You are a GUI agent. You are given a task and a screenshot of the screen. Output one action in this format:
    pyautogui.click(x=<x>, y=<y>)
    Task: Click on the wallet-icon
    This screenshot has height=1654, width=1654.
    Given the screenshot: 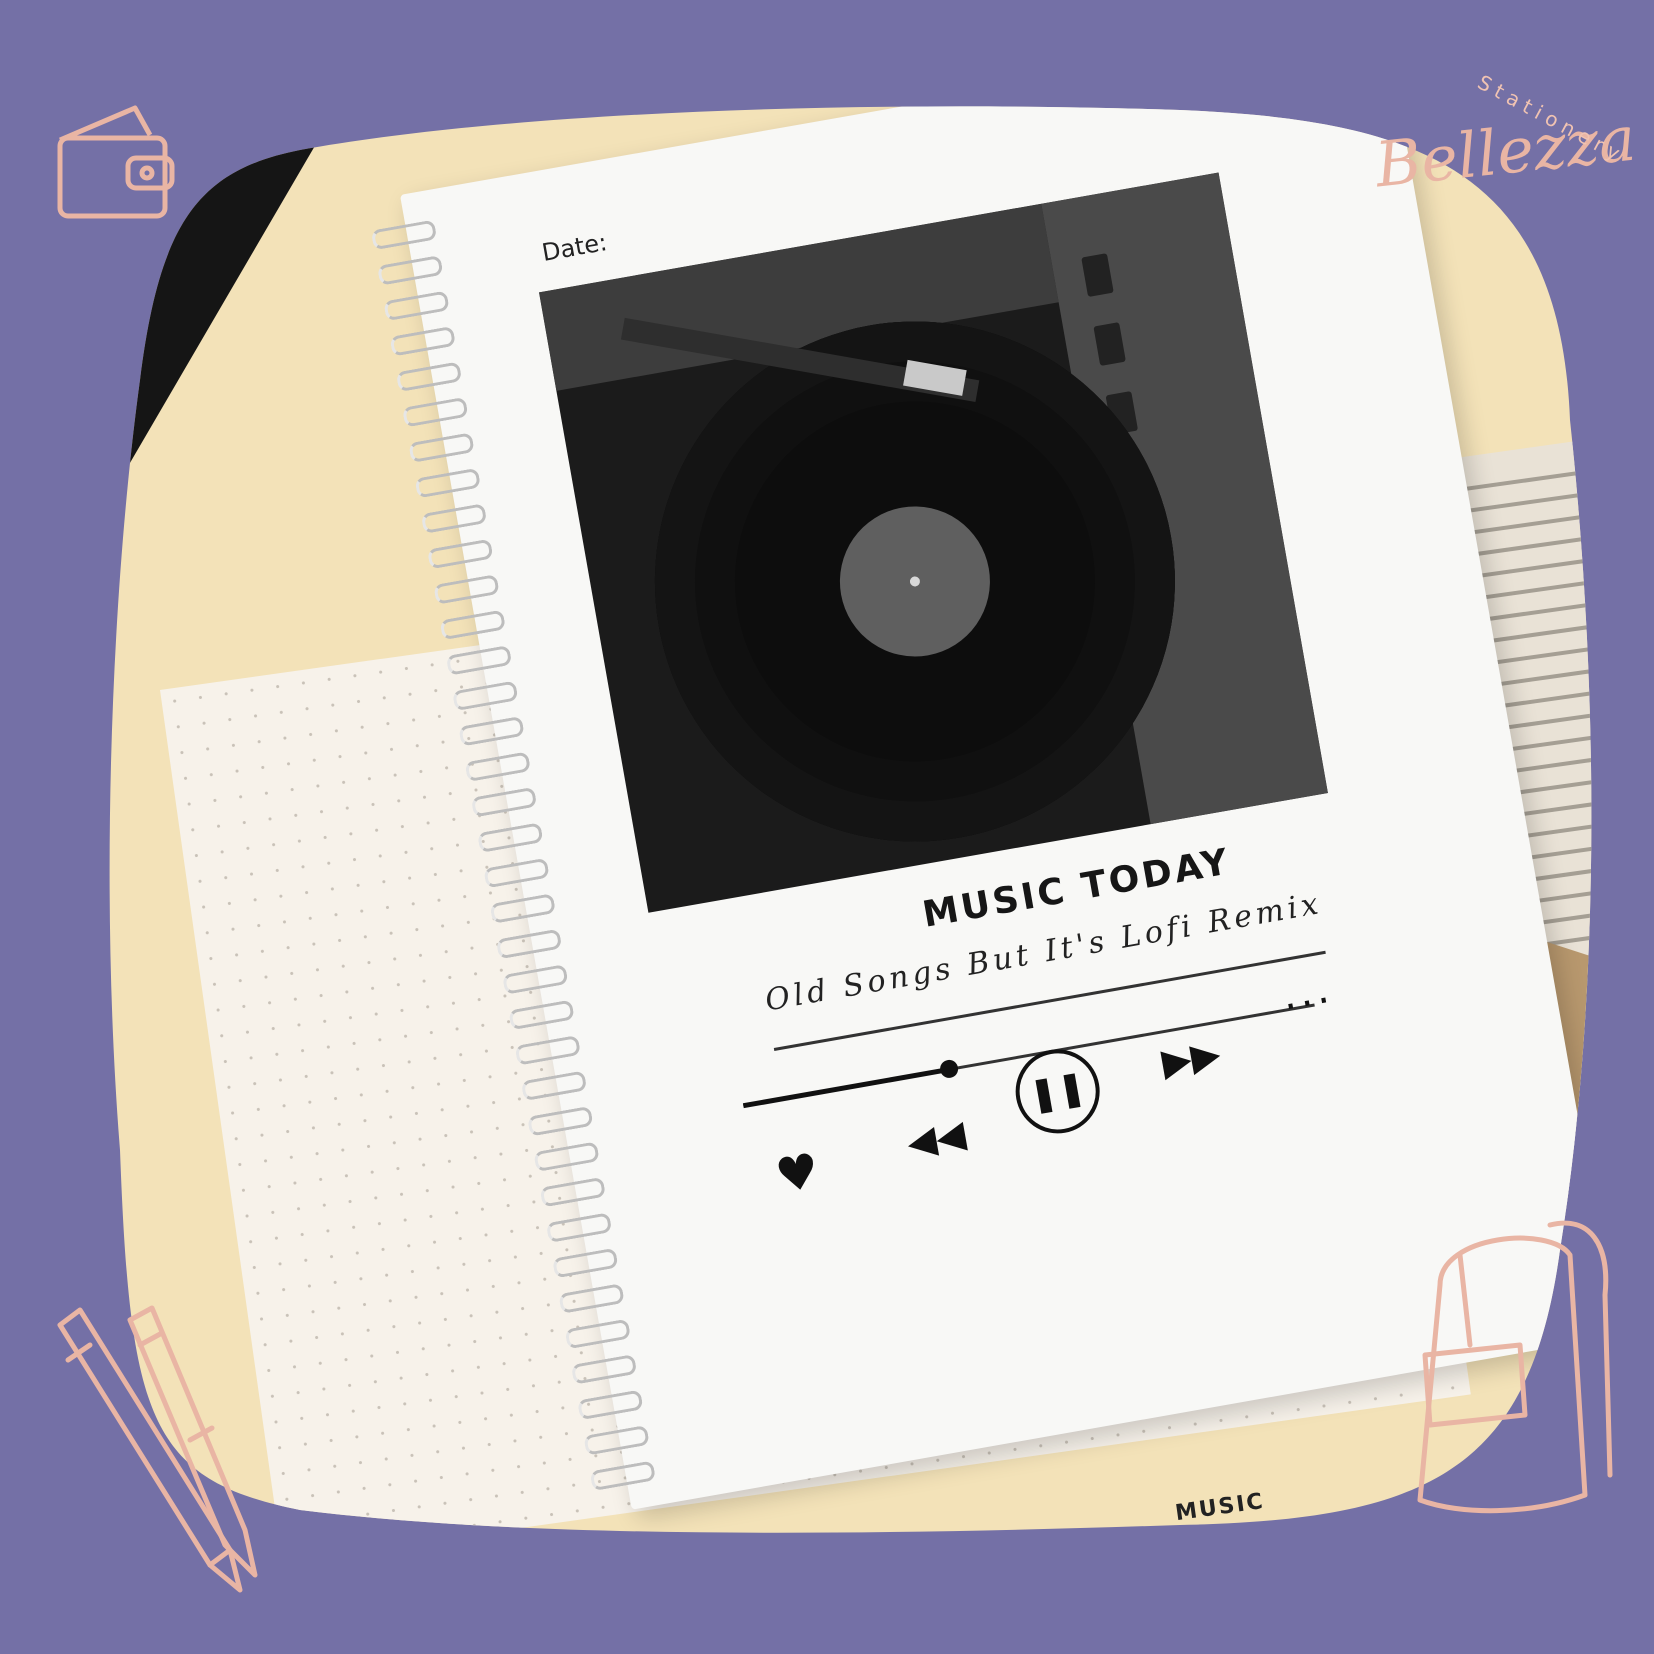 What is the action you would take?
    pyautogui.click(x=116, y=162)
    